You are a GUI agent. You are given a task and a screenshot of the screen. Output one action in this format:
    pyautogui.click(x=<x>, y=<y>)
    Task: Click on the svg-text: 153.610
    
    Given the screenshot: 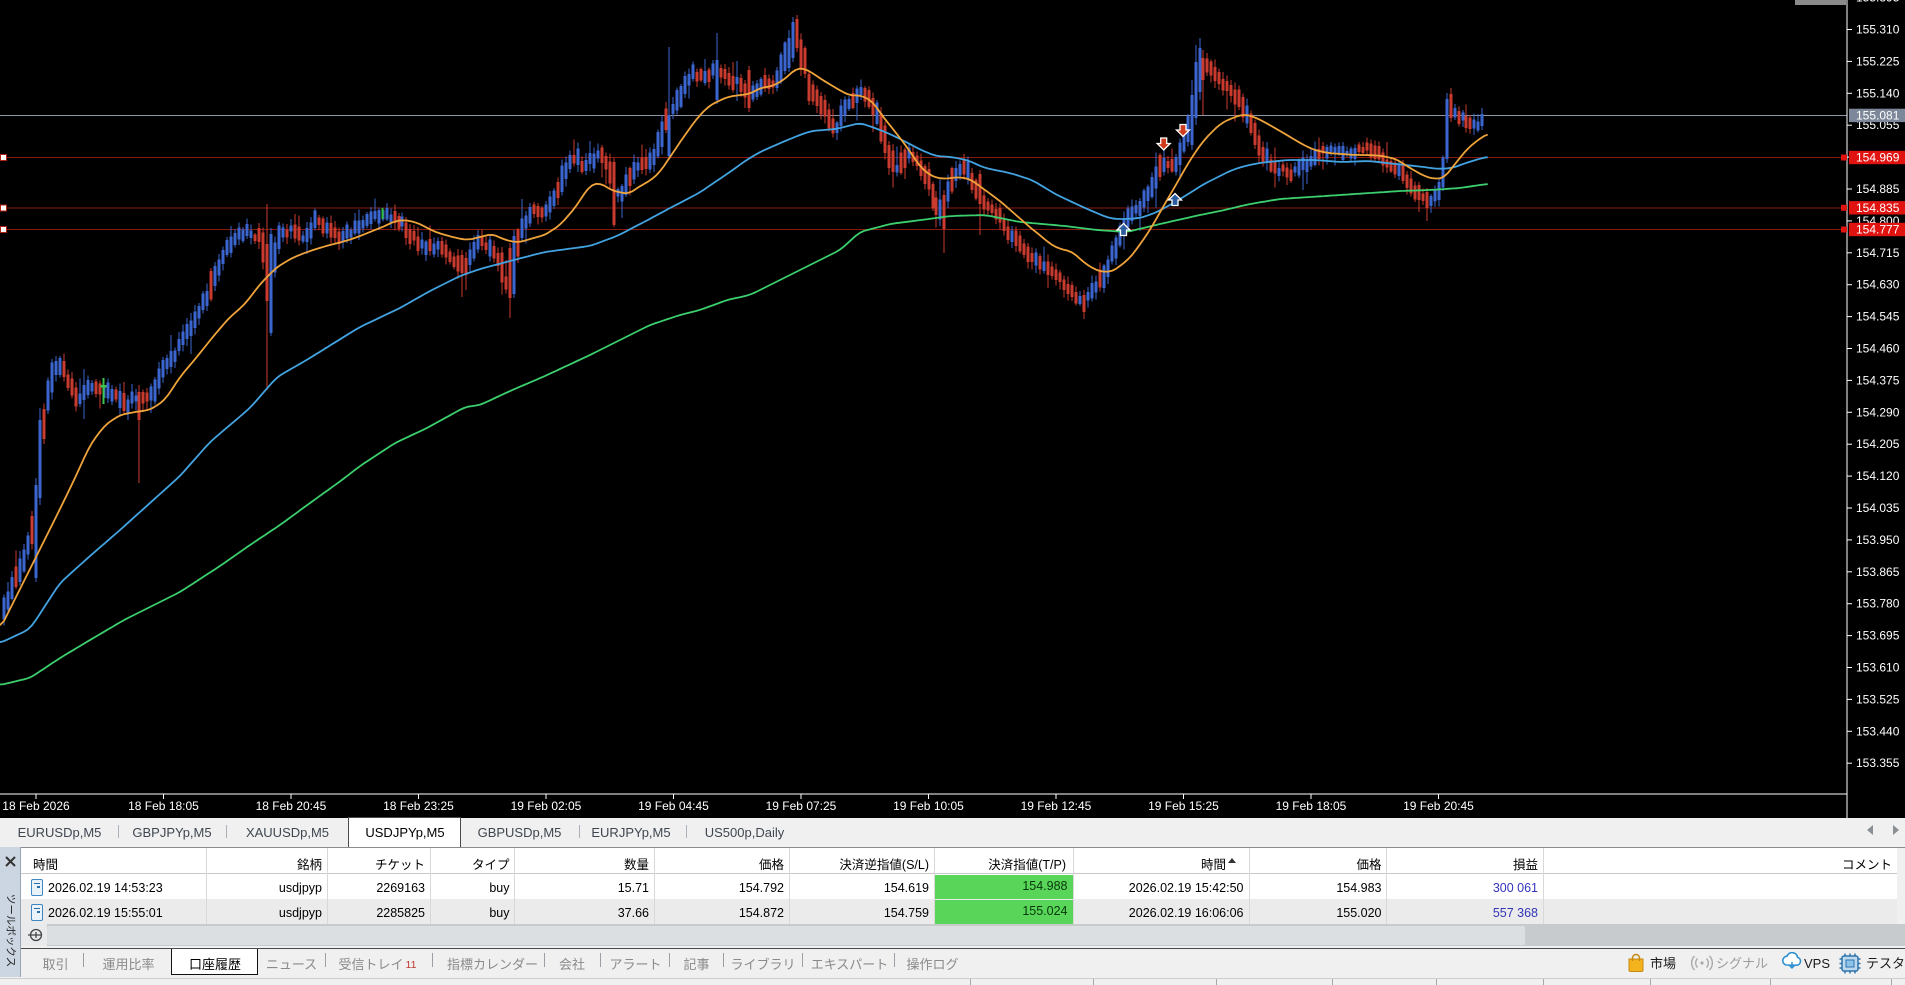 What is the action you would take?
    pyautogui.click(x=1878, y=668)
    